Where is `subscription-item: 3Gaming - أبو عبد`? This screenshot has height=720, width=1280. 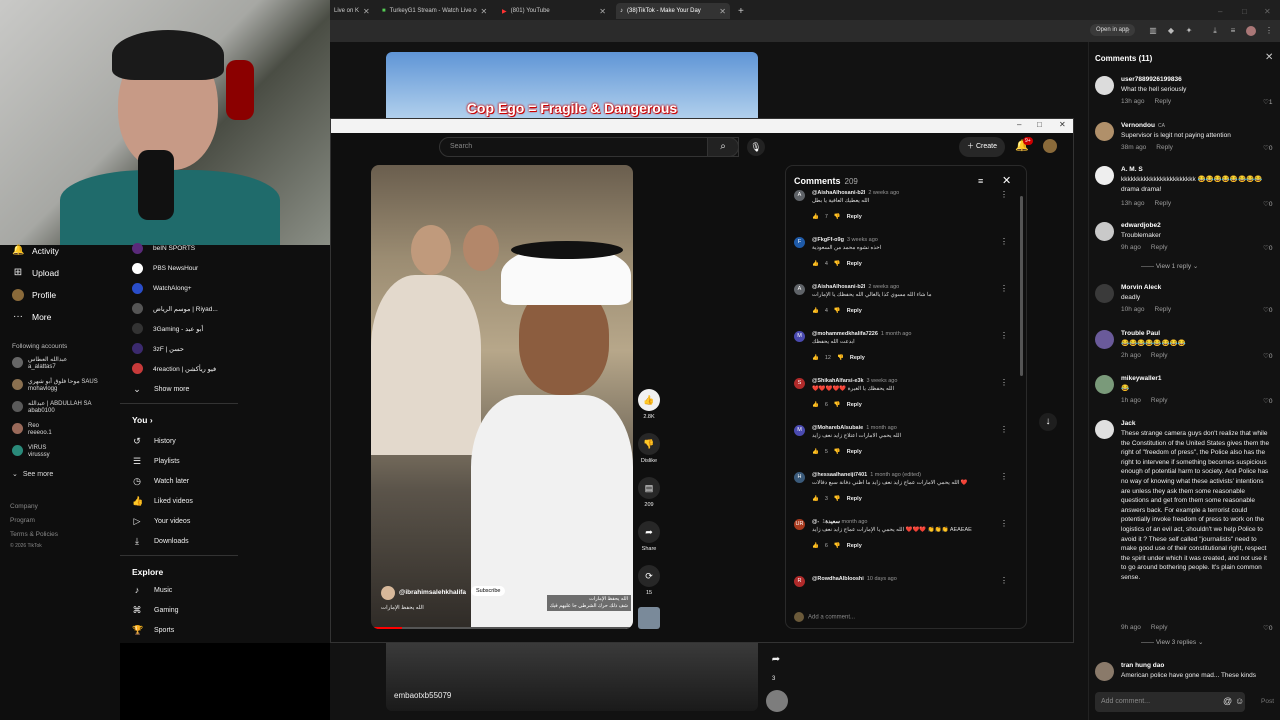
subscription-item: 3Gaming - أبو عبد is located at coordinates (167, 328).